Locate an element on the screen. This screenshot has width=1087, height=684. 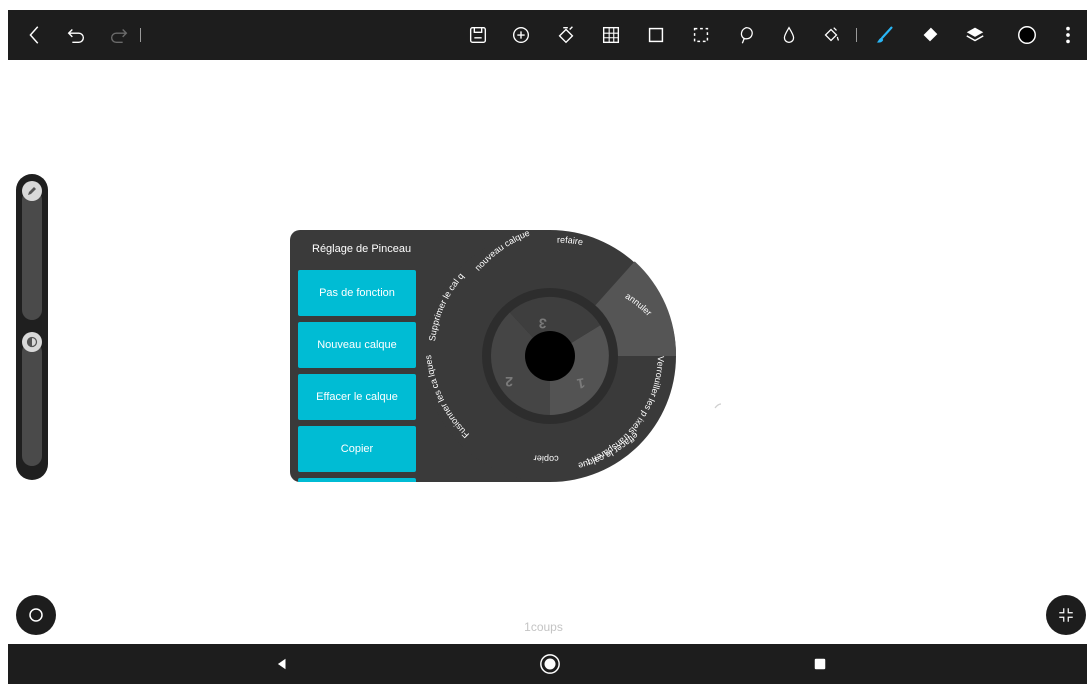
home-circle-icon is located at coordinates (550, 664).